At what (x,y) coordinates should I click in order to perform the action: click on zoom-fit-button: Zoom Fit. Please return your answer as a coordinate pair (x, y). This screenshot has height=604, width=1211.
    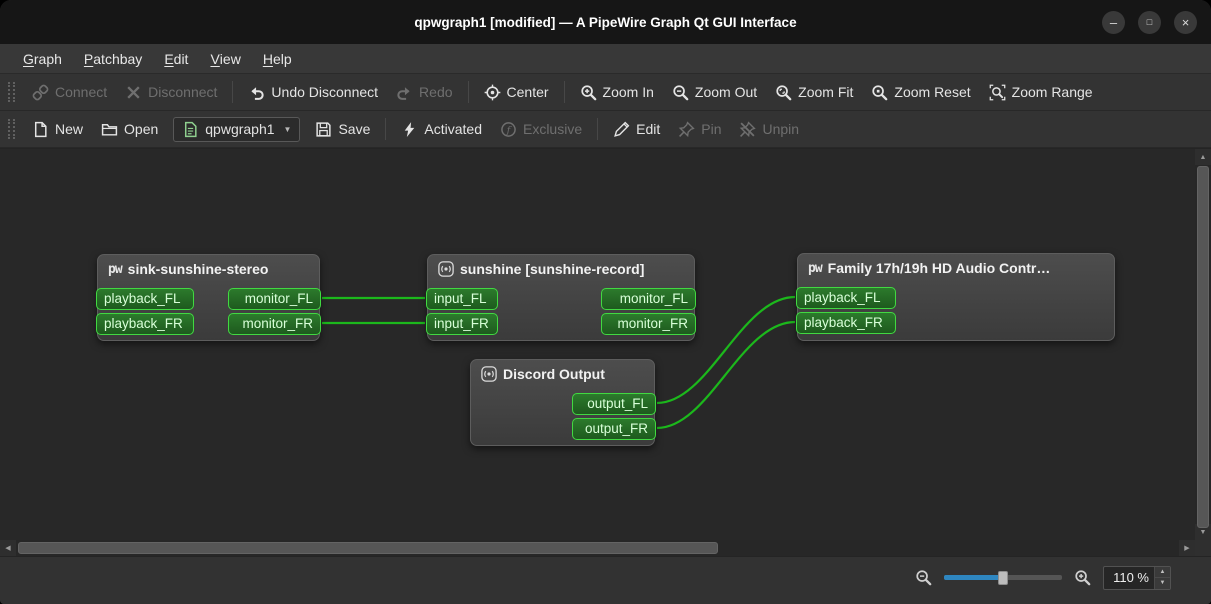
    Looking at the image, I should click on (814, 92).